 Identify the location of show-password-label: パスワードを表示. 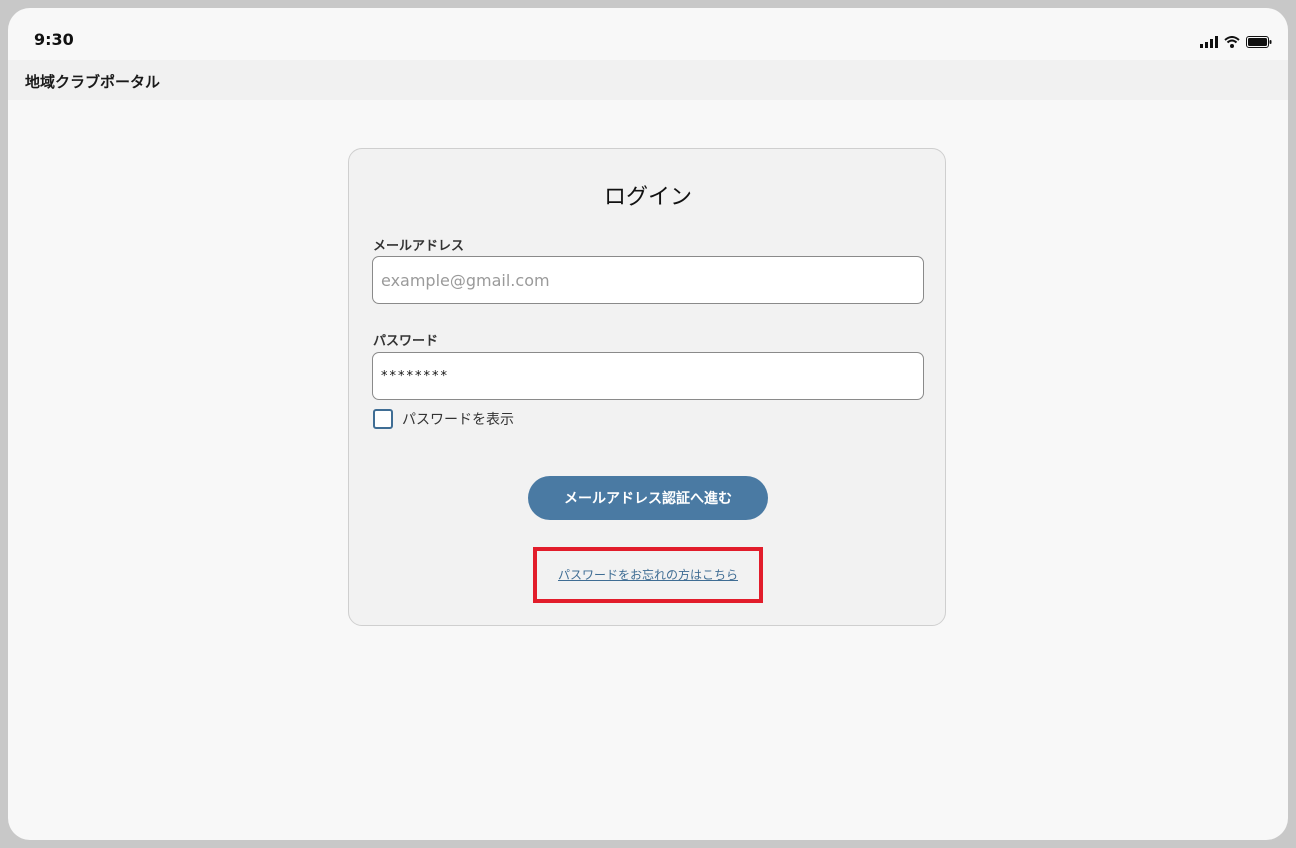
(458, 420).